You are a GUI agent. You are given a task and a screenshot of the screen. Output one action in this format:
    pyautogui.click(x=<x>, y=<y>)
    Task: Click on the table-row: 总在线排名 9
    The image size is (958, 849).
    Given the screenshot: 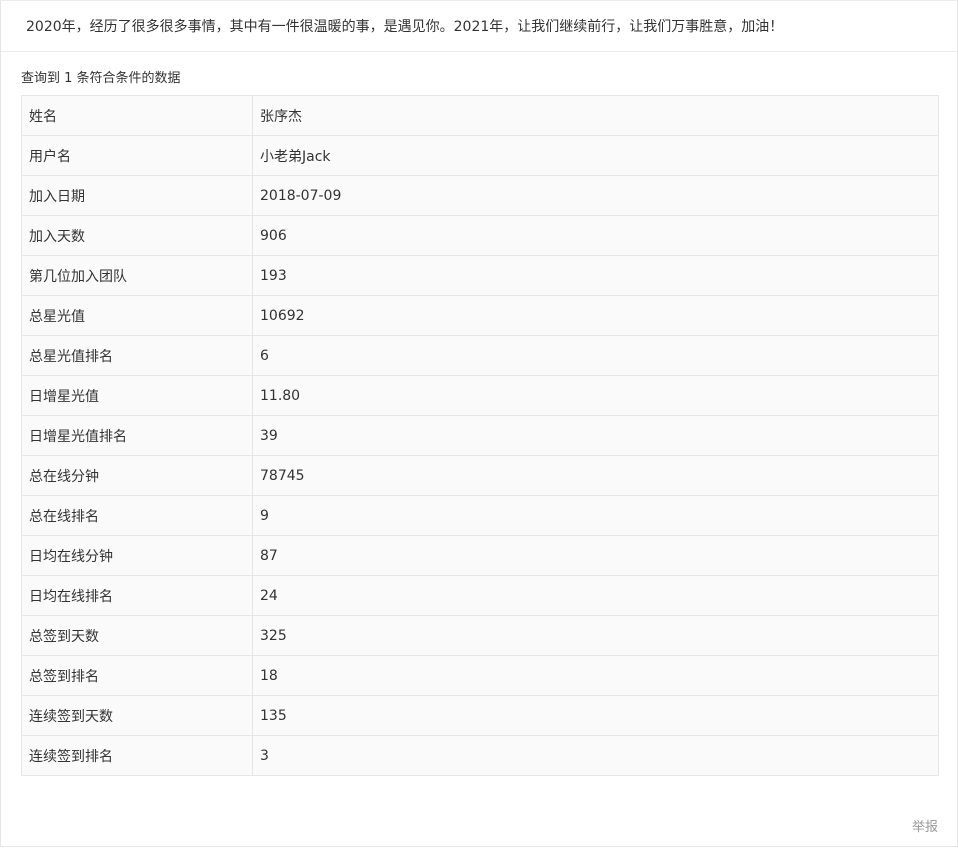 What is the action you would take?
    pyautogui.click(x=480, y=515)
    